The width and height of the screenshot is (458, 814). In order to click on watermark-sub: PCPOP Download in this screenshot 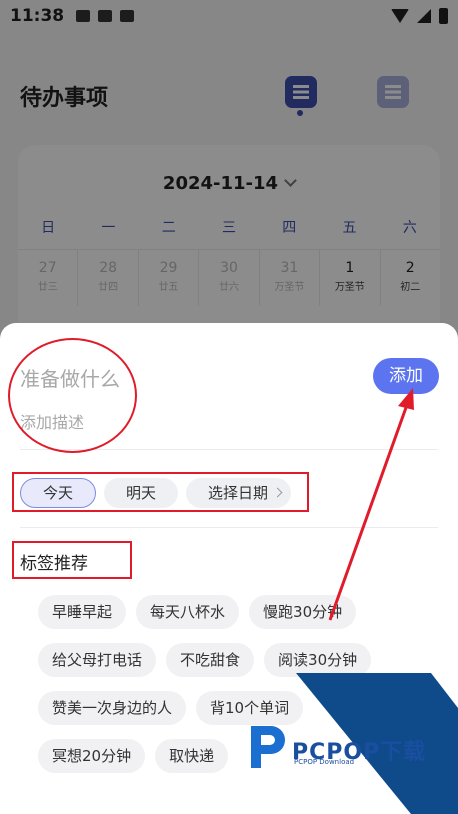, I will do `click(324, 762)`.